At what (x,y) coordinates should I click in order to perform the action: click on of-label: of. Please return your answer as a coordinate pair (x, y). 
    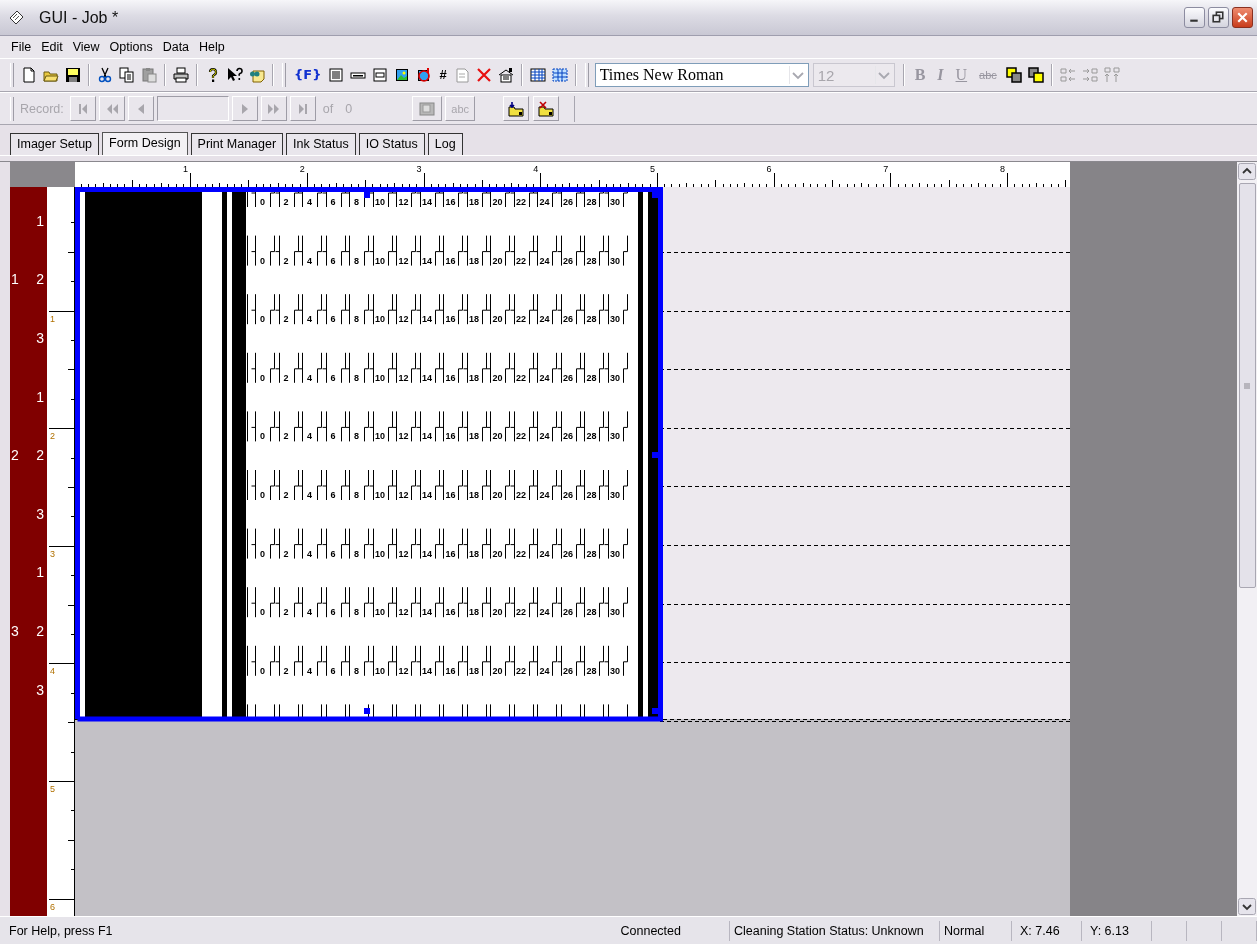
    Looking at the image, I should click on (328, 108).